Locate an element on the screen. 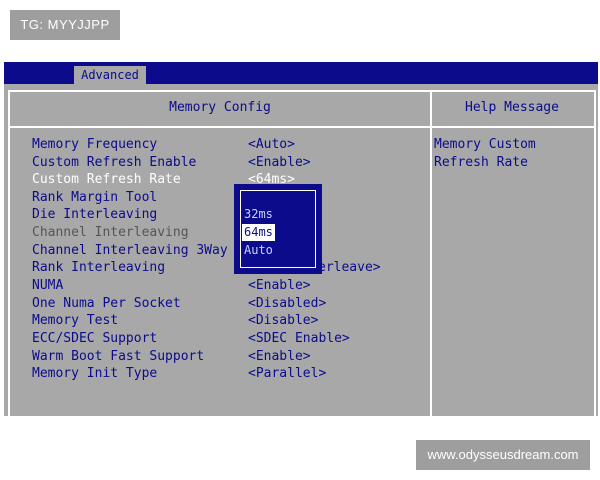 This screenshot has width=600, height=480. bios-top-bar: Advanced is located at coordinates (301, 73).